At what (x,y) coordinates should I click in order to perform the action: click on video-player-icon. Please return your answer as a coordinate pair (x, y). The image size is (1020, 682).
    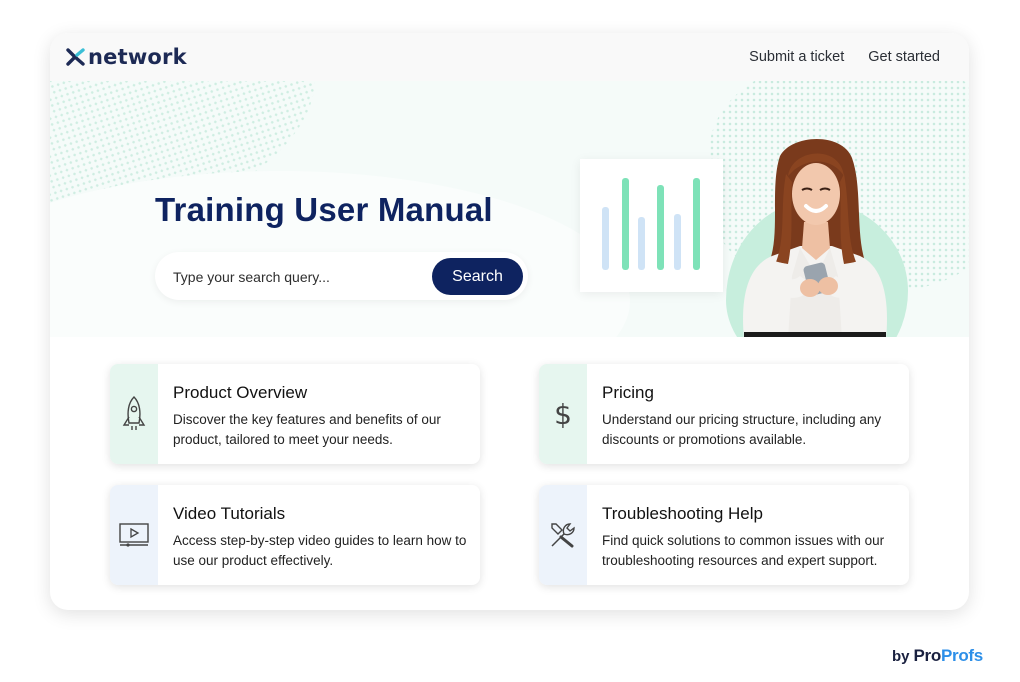
    Looking at the image, I should click on (134, 535).